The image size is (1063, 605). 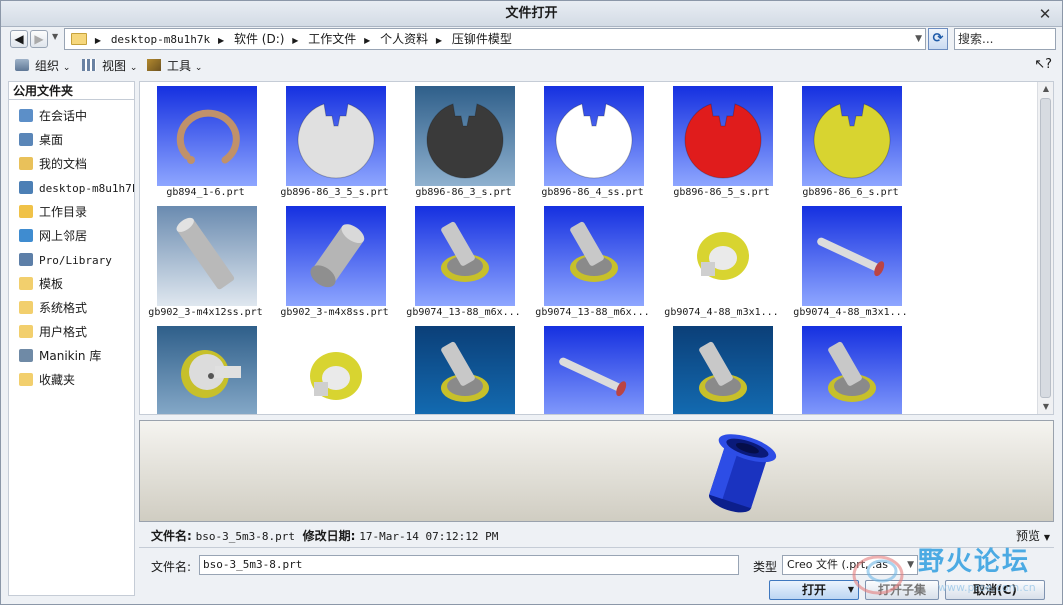 I want to click on chevron-down-icon: ▼, so click(x=1046, y=537).